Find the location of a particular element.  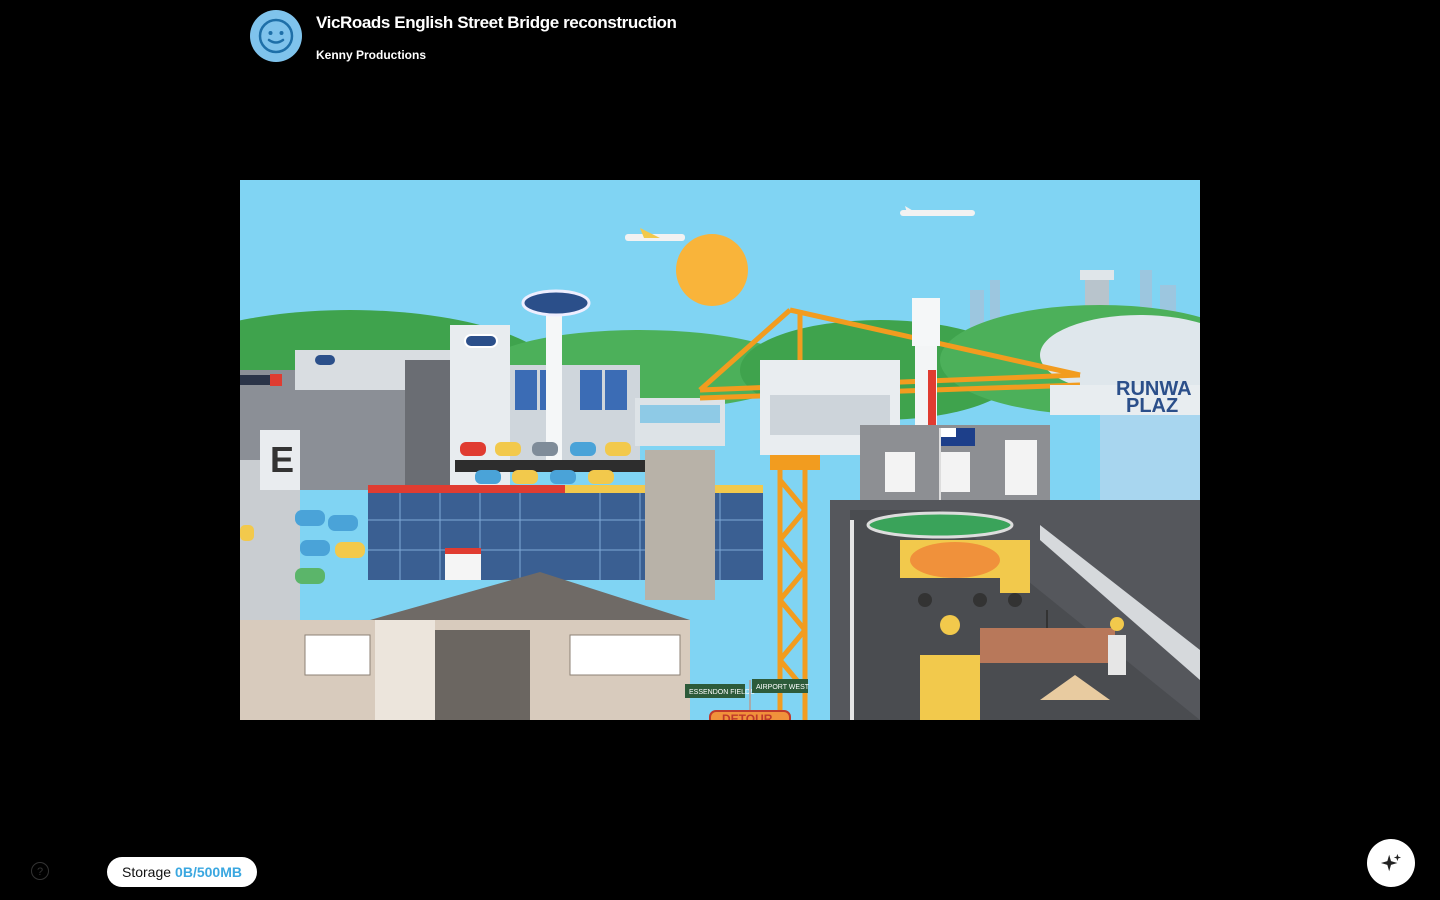

channel-avatar is located at coordinates (276, 36).